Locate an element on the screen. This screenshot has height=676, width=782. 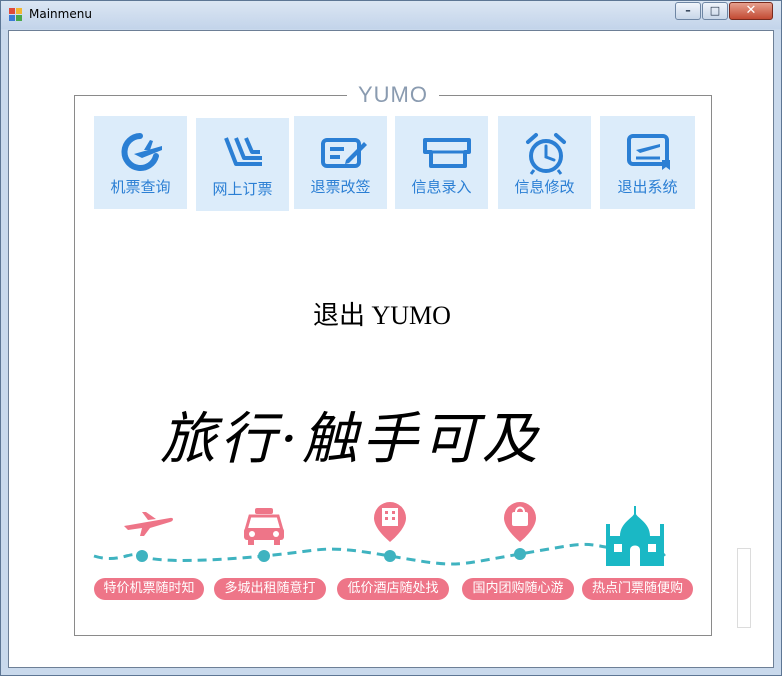
plane-icon is located at coordinates (148, 524).